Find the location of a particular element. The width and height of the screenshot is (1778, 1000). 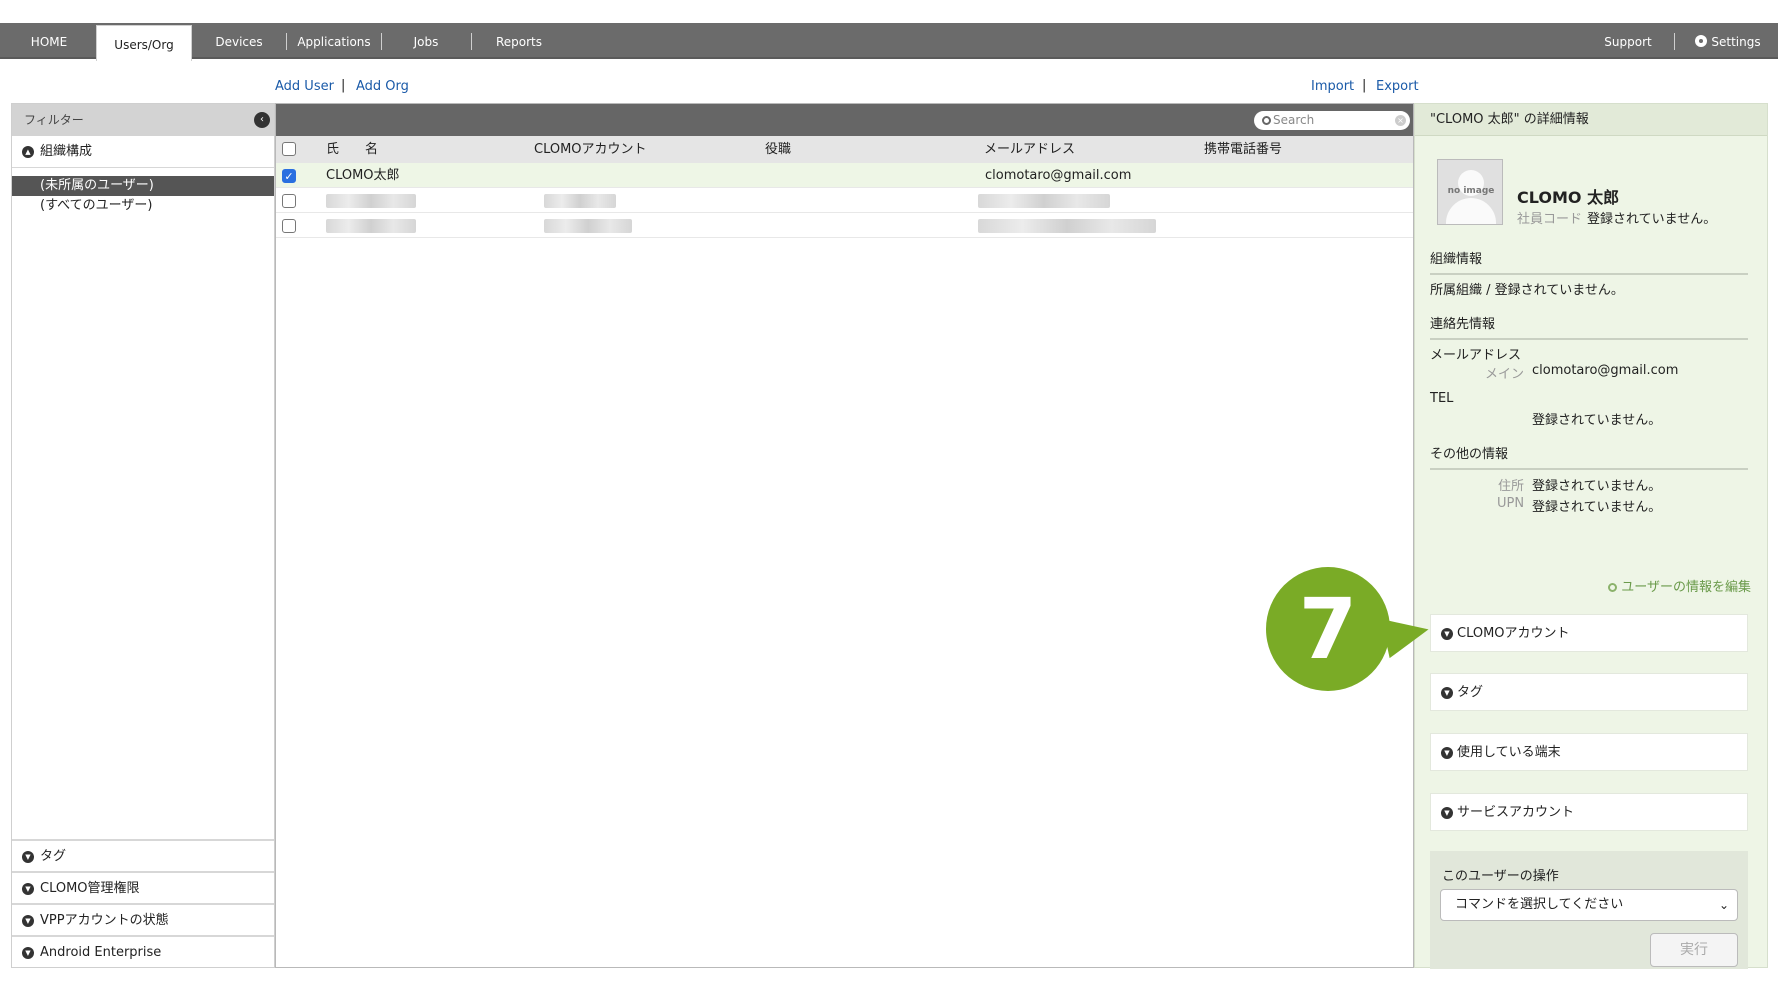

tab-users-org: Users/Org is located at coordinates (144, 43).